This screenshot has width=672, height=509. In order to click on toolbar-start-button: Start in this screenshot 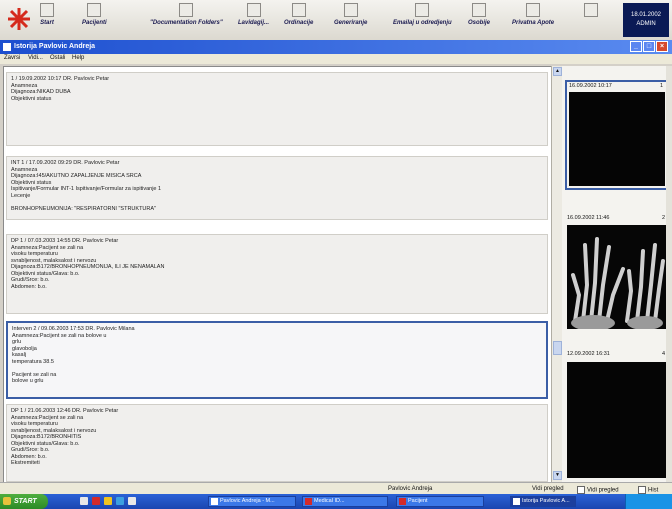, I will do `click(47, 20)`.